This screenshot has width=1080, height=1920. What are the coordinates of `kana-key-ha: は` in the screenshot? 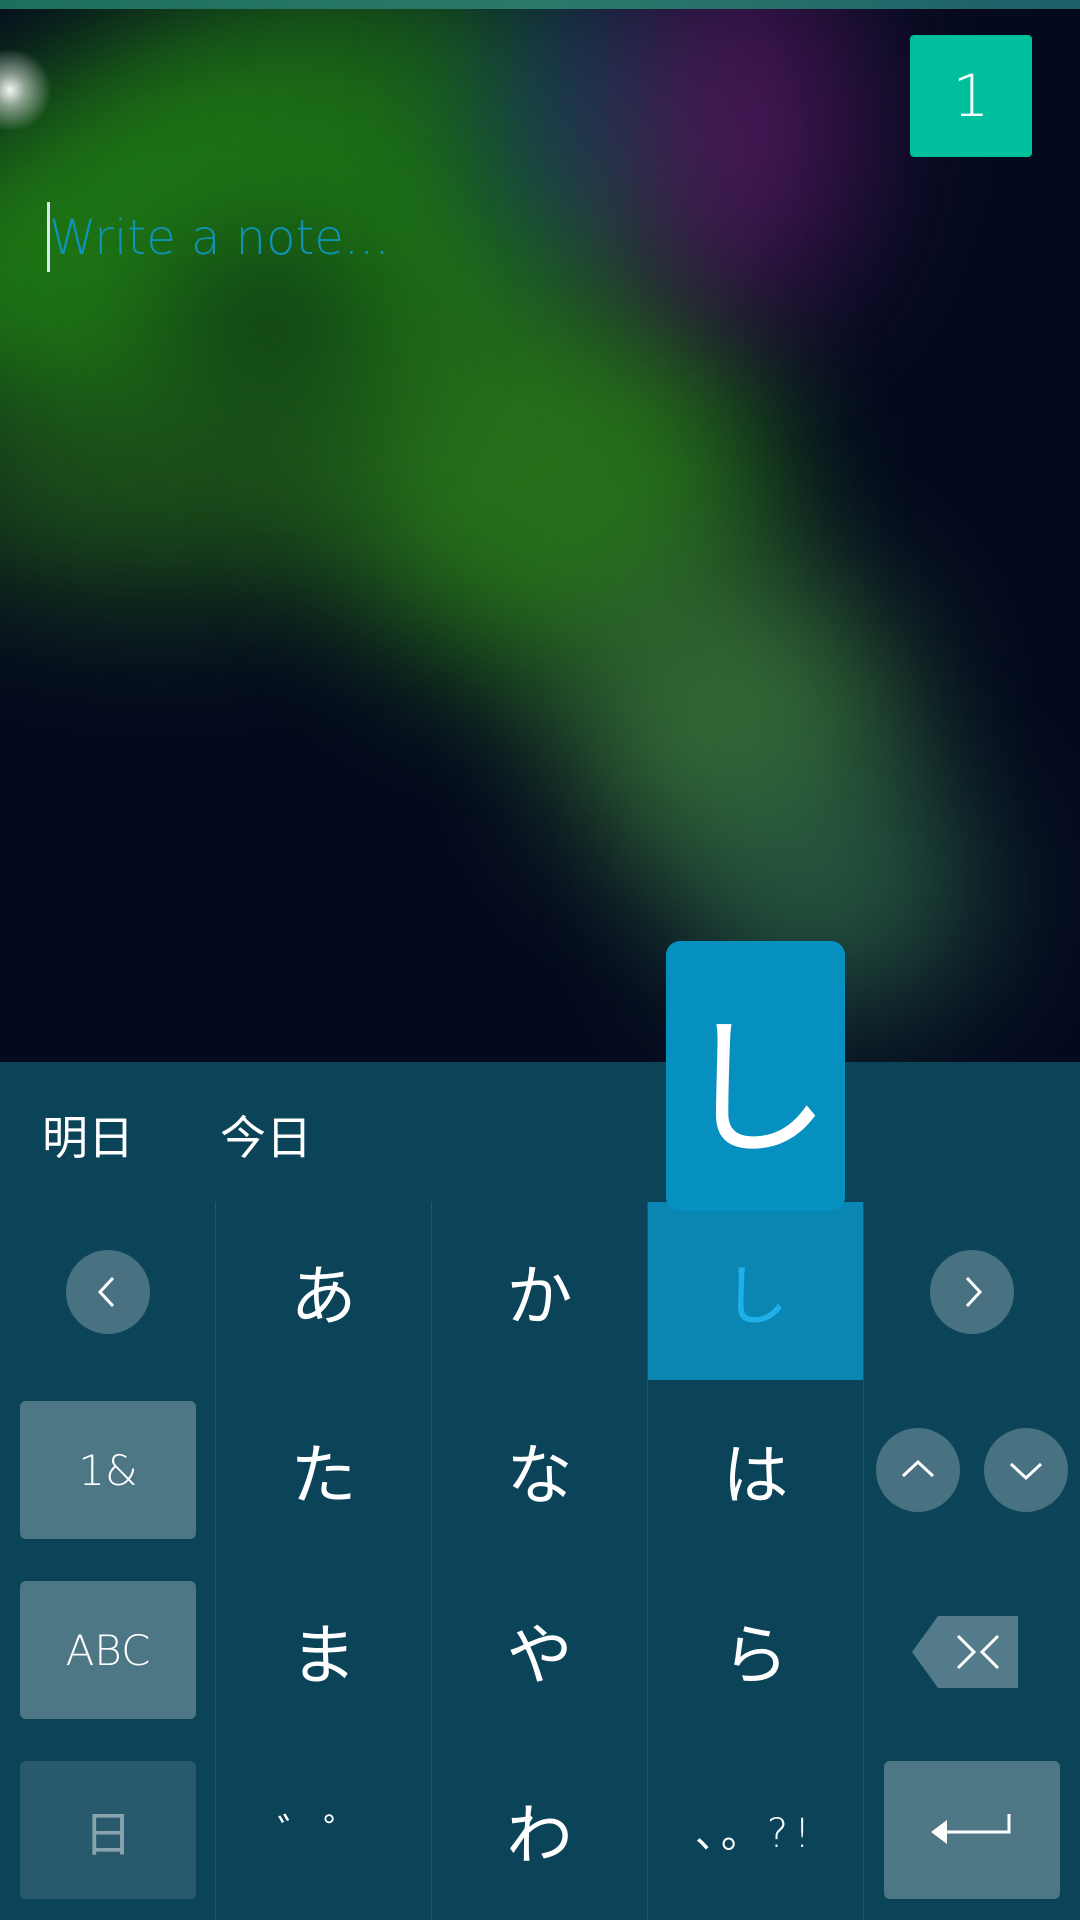 It's located at (755, 1470).